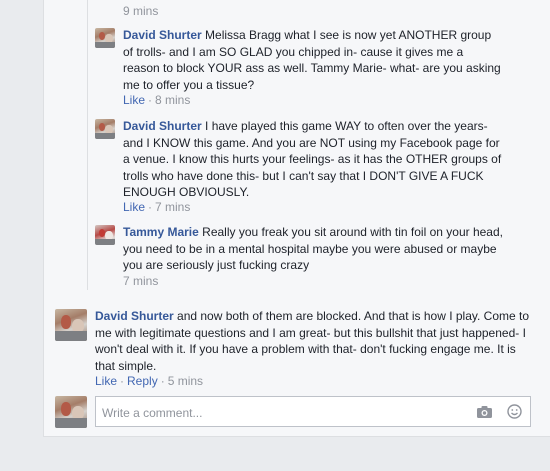 The image size is (550, 471). I want to click on reply-link: Reply, so click(142, 381).